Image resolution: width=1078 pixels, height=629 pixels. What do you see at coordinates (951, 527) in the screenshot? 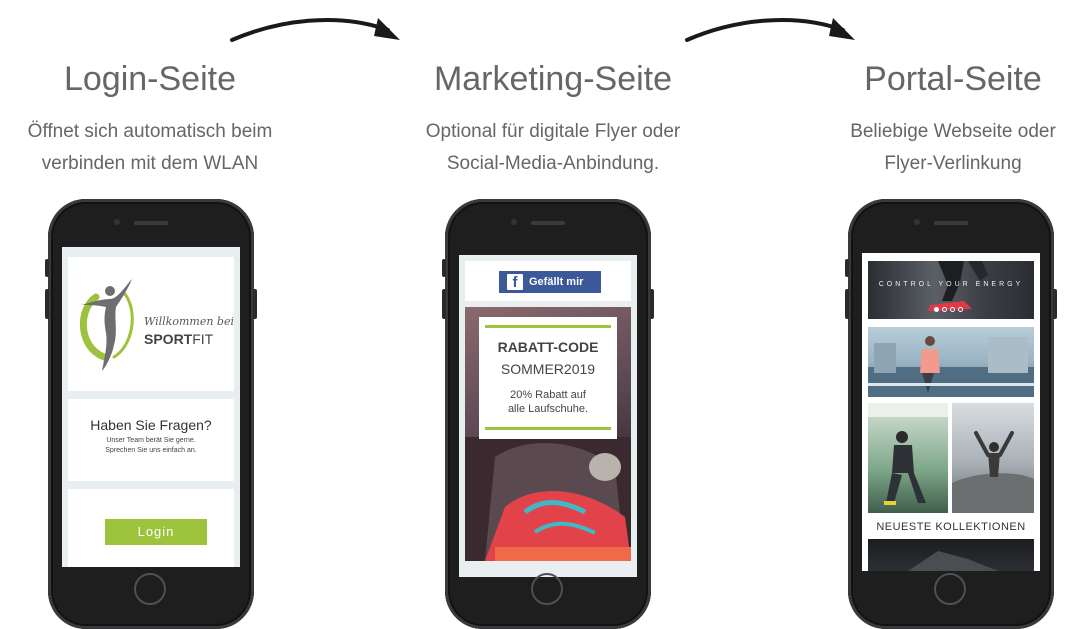
I see `newest-collections-label: NEUESTE KOLLEKTIONEN` at bounding box center [951, 527].